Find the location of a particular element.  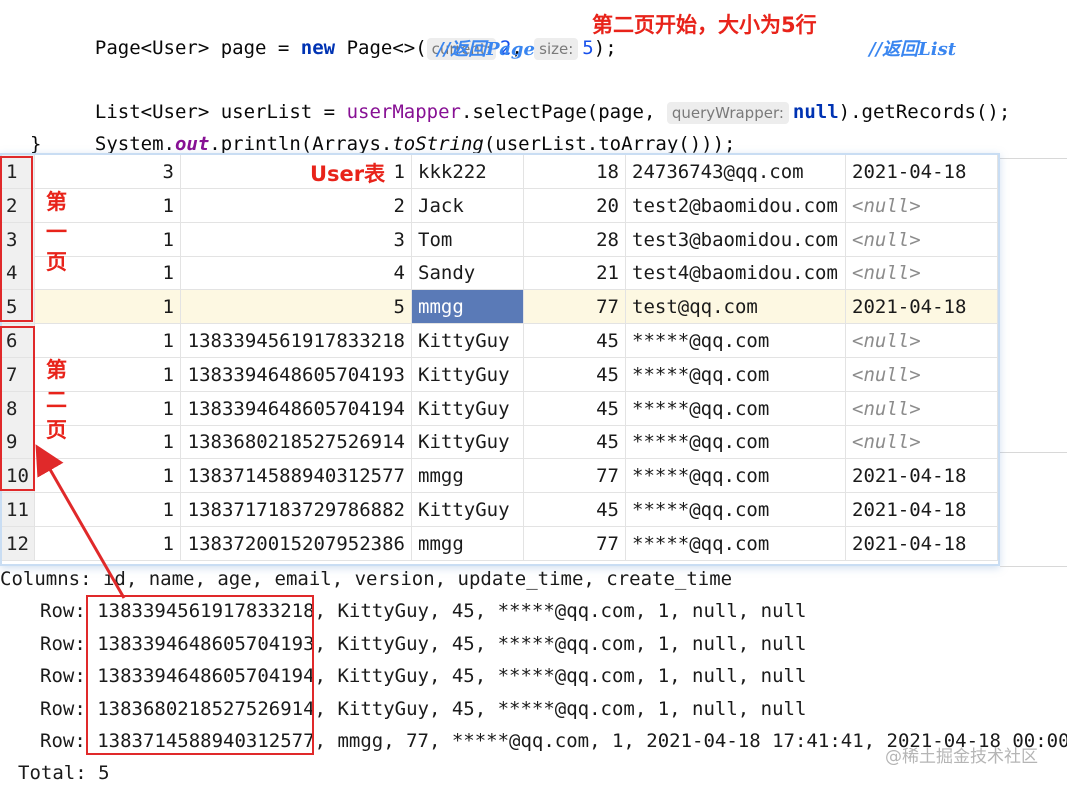

watermark-text: @稀土掘金技术社区 is located at coordinates (961, 757).